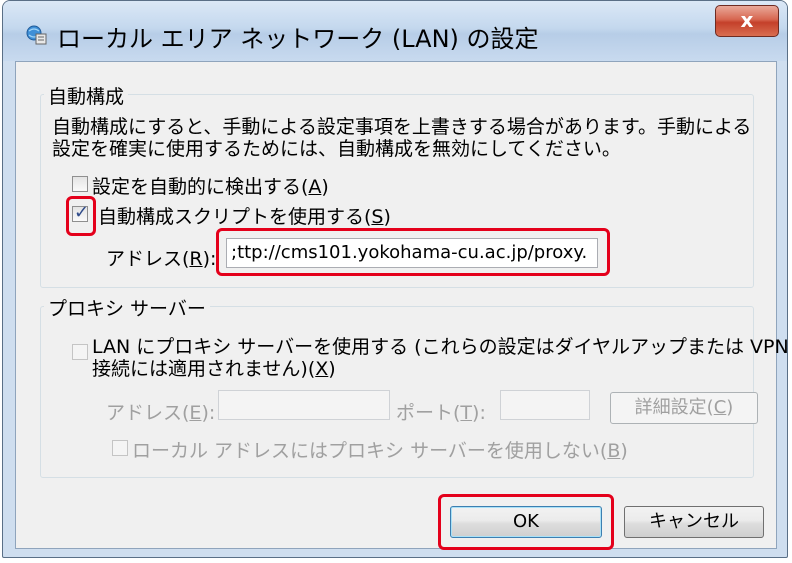  What do you see at coordinates (684, 408) in the screenshot?
I see `advanced-settings-button: 詳細設定(C)` at bounding box center [684, 408].